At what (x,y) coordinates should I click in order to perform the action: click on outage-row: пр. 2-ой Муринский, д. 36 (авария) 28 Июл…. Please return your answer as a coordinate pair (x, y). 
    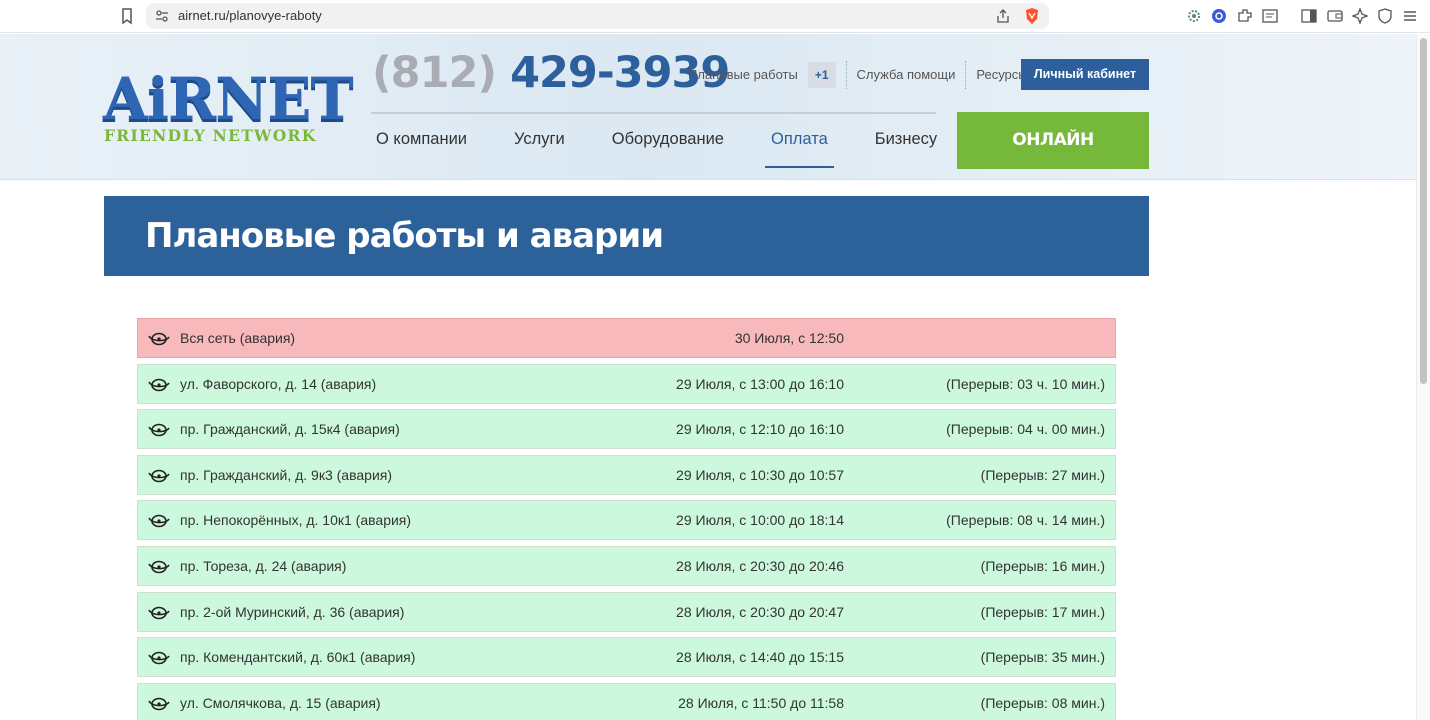
    Looking at the image, I should click on (626, 611).